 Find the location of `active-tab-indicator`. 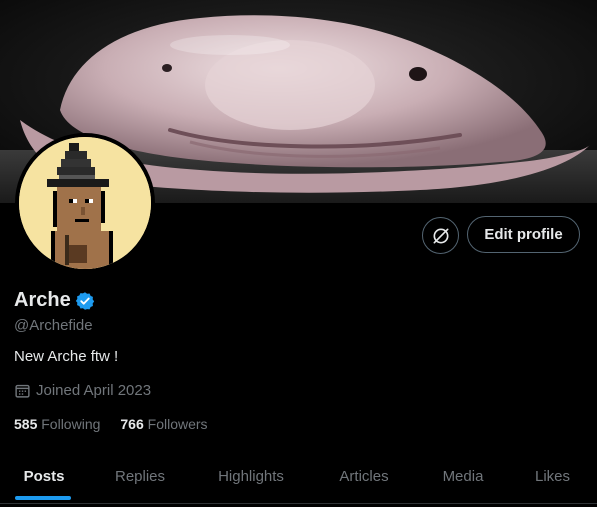

active-tab-indicator is located at coordinates (43, 498).